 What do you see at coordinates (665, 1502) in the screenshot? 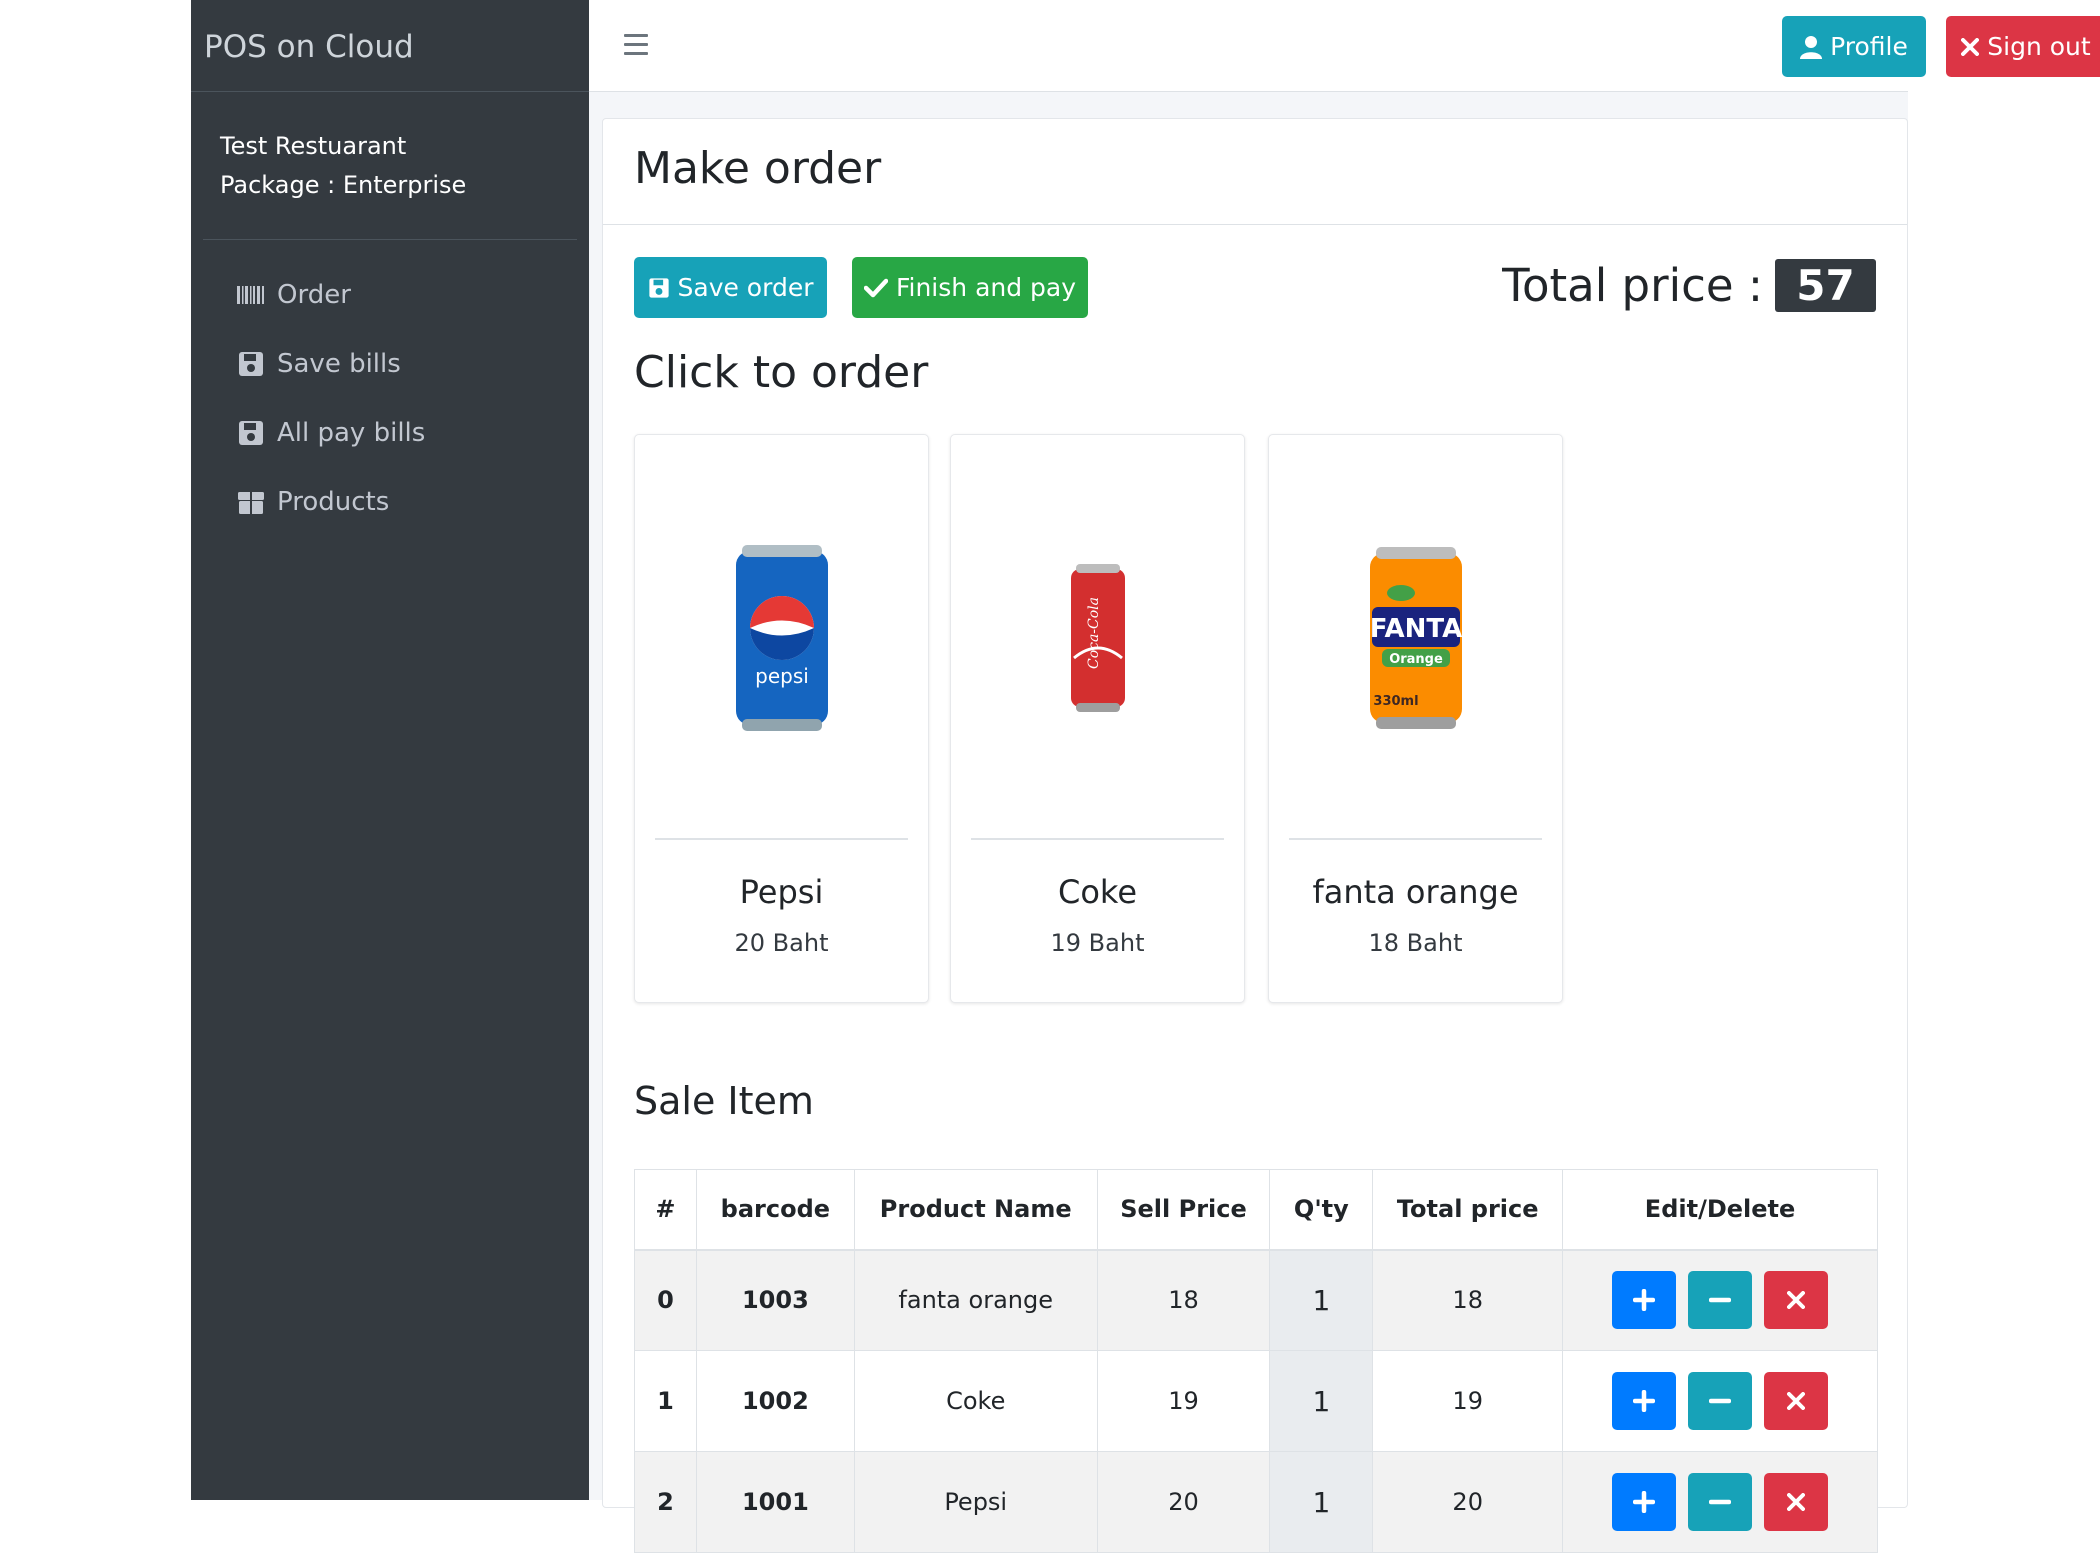
I see `row-index: 2` at bounding box center [665, 1502].